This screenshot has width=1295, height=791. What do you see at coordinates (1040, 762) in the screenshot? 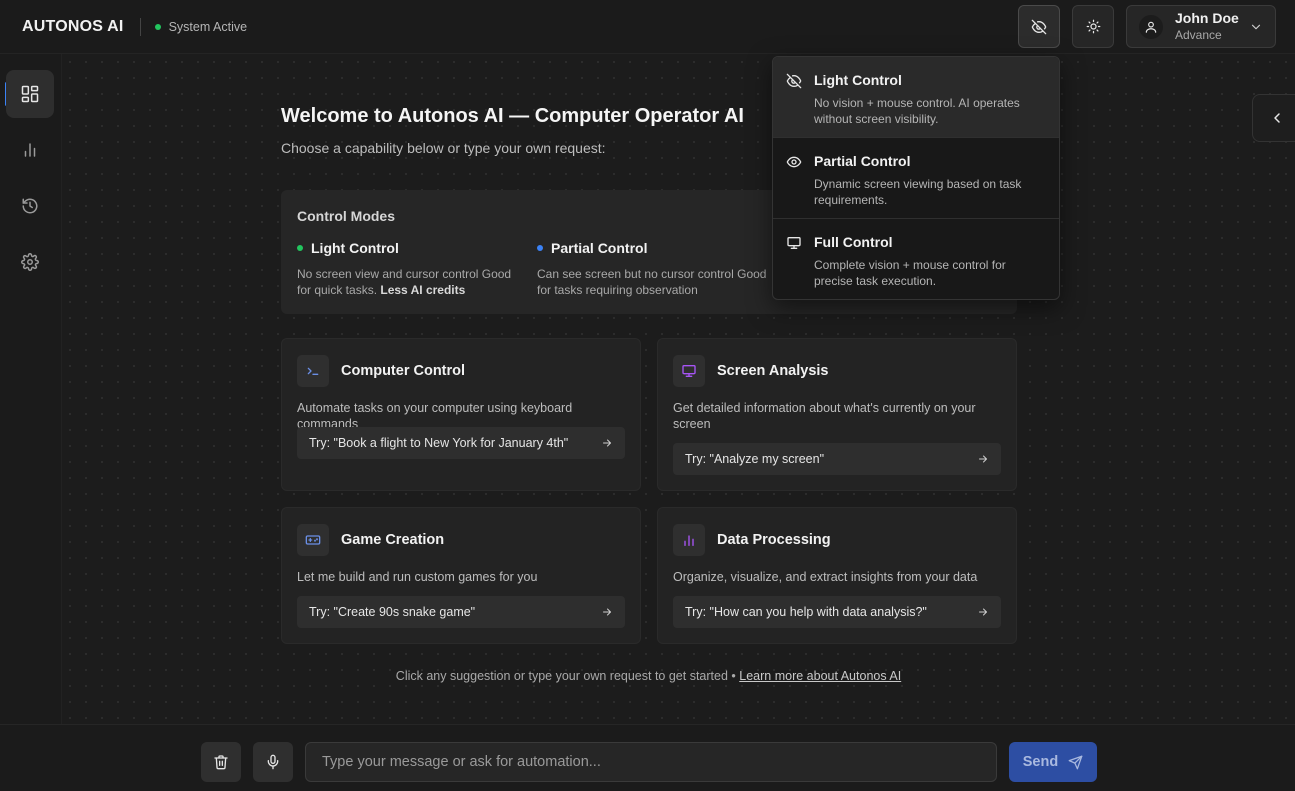
I see `send-label: Send` at bounding box center [1040, 762].